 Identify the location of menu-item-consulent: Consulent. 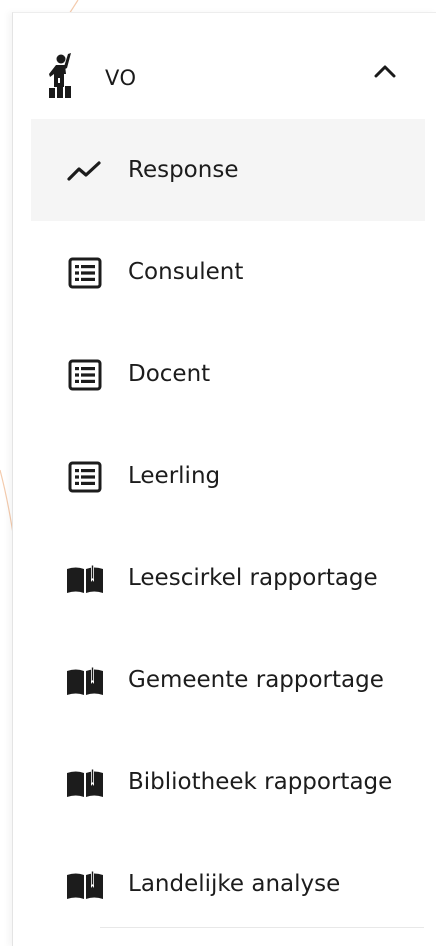
(228, 272).